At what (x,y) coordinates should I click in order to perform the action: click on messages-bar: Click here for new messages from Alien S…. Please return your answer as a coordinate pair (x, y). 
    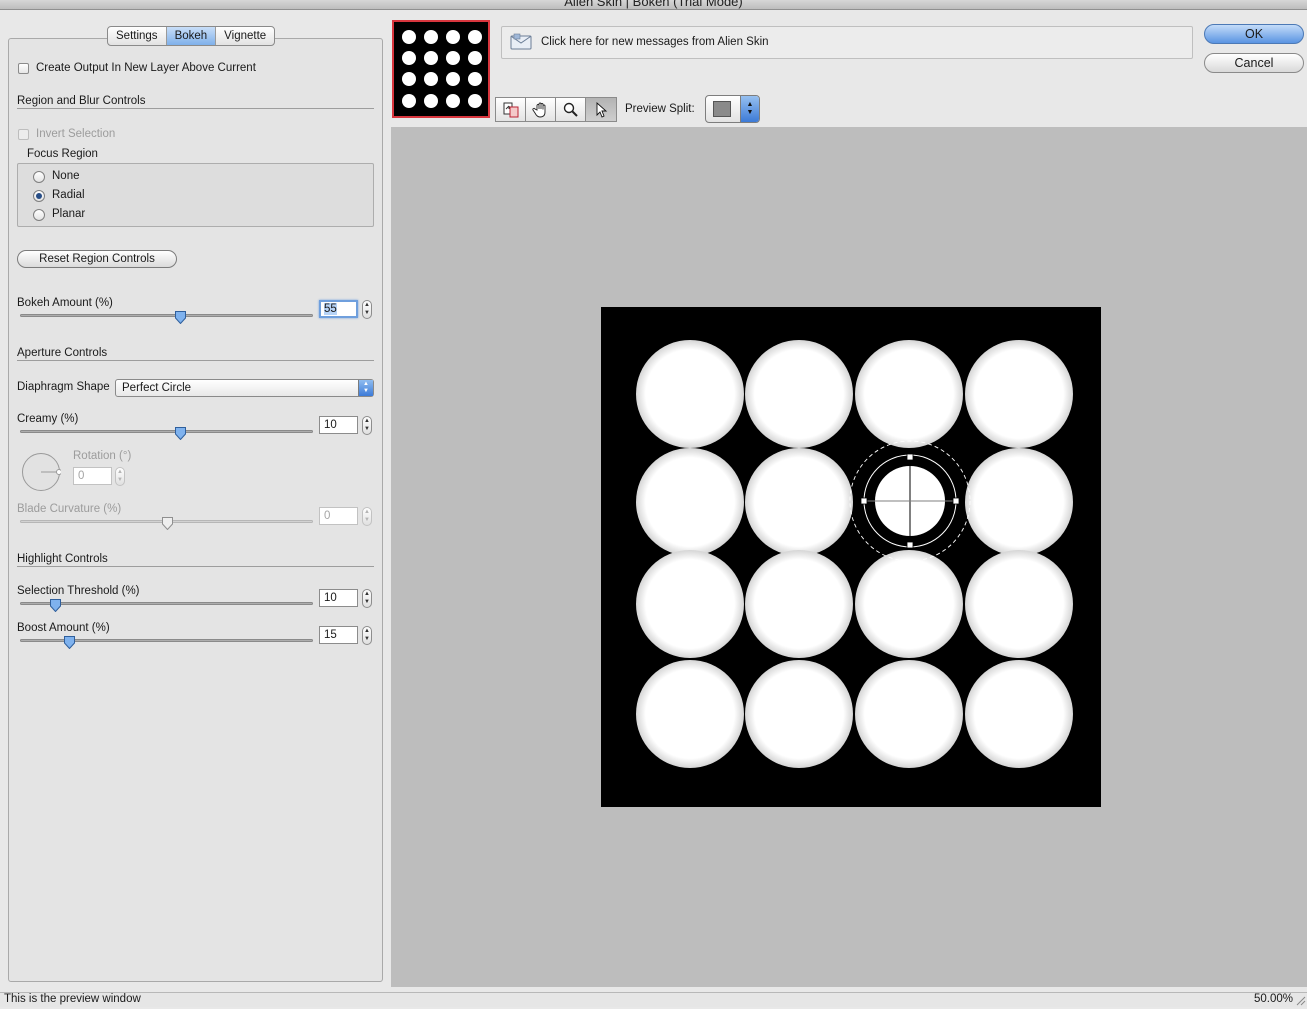
    Looking at the image, I should click on (847, 42).